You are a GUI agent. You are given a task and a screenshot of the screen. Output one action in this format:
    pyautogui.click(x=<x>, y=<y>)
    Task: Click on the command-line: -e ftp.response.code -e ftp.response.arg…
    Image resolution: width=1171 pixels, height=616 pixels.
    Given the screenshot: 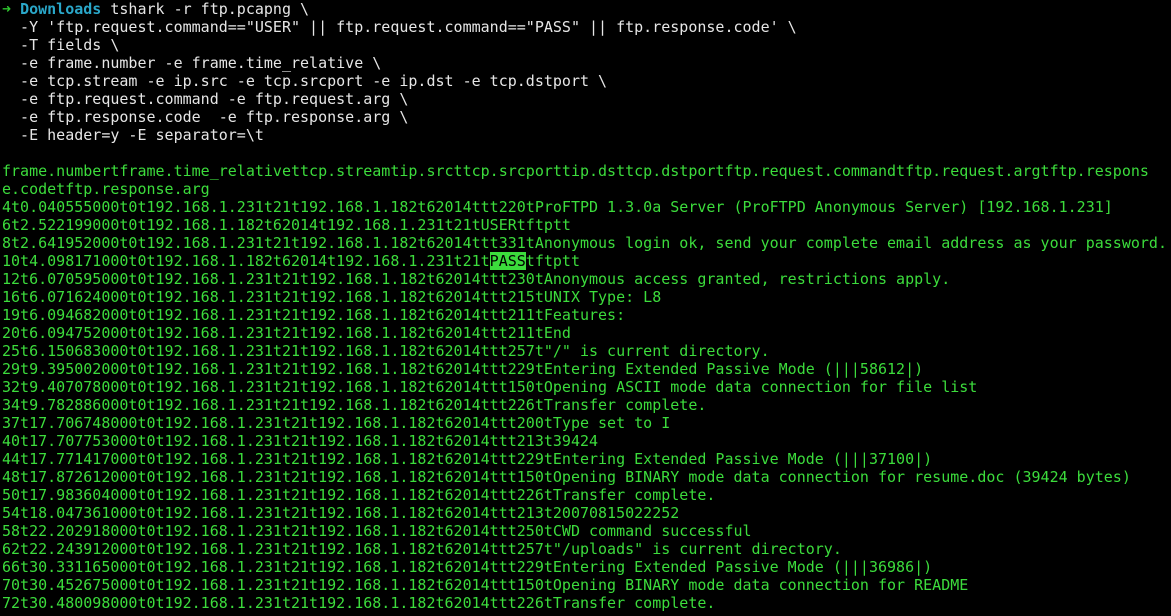 What is the action you would take?
    pyautogui.click(x=205, y=117)
    